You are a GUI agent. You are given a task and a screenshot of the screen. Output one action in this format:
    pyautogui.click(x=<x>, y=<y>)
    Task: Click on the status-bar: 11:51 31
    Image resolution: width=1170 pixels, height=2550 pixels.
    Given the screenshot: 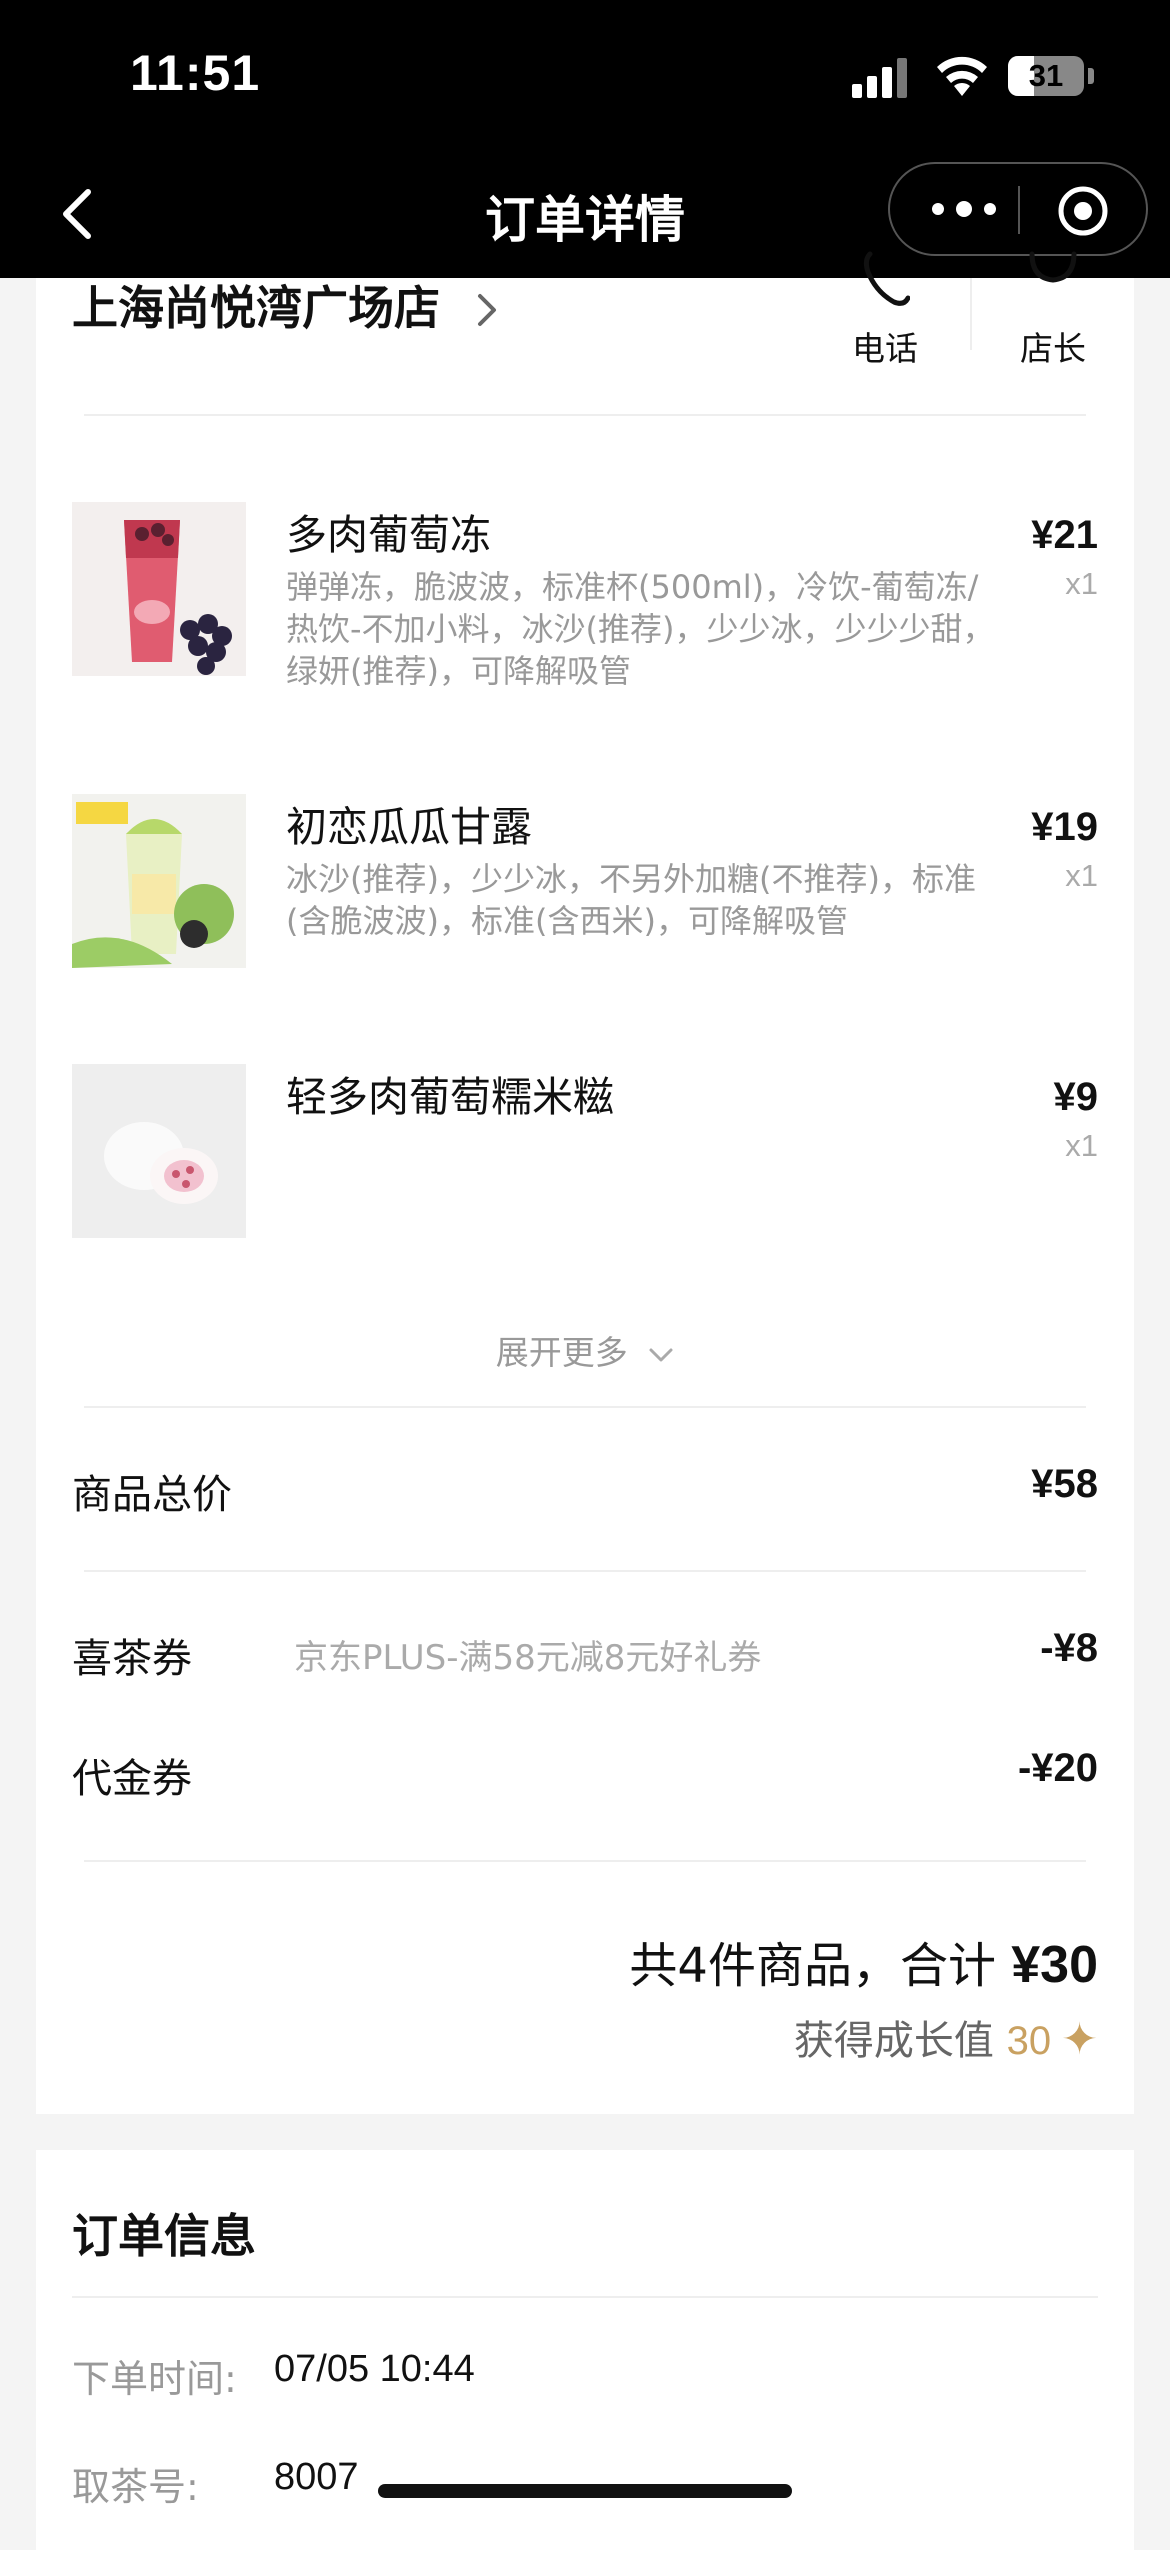 What is the action you would take?
    pyautogui.click(x=585, y=75)
    